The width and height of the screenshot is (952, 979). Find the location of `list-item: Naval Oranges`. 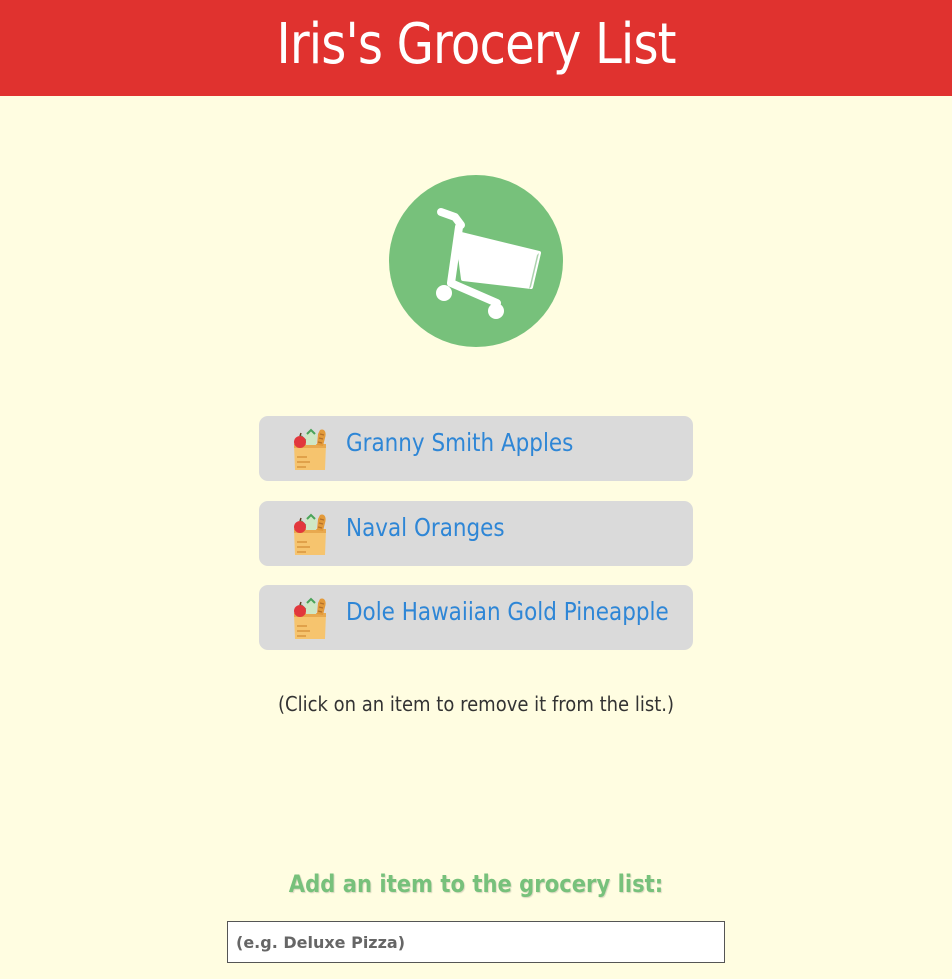

list-item: Naval Oranges is located at coordinates (476, 533).